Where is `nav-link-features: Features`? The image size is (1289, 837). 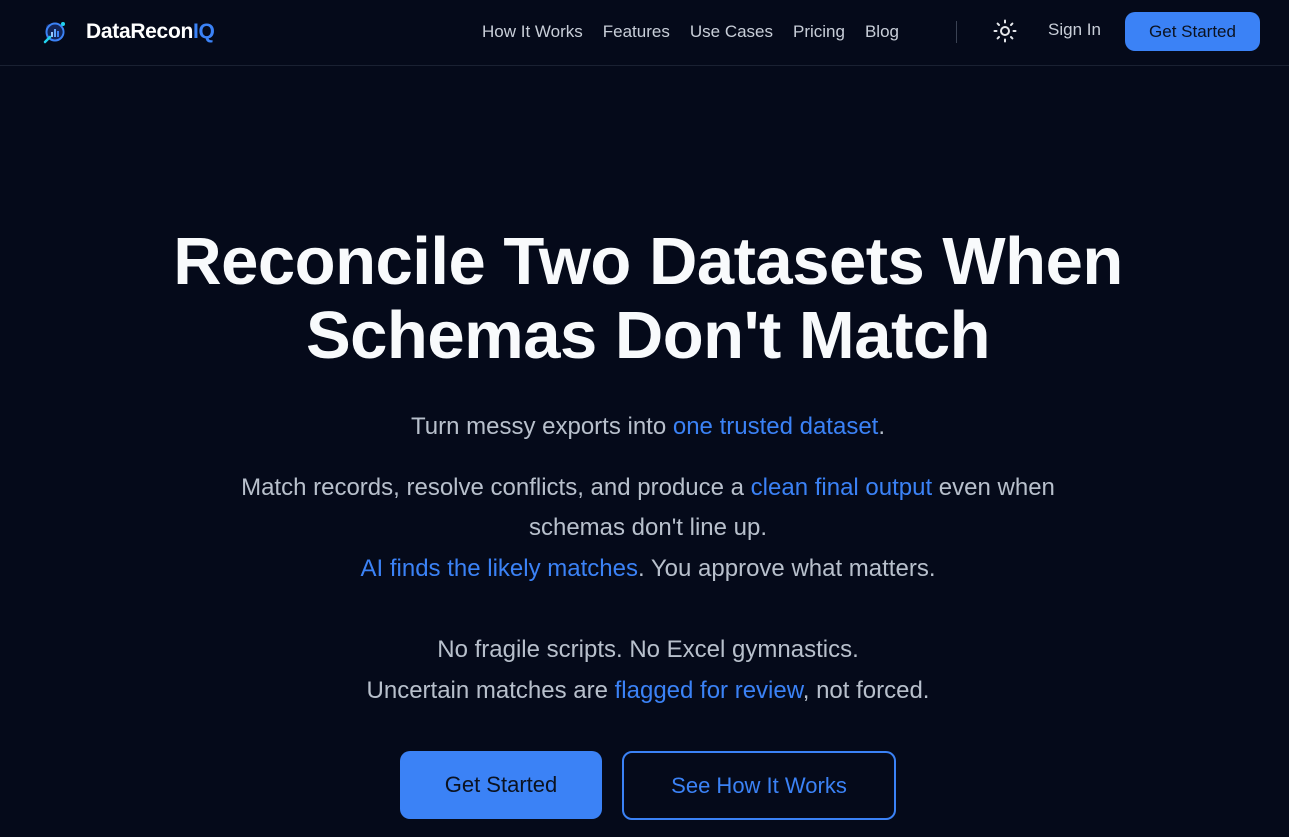 nav-link-features: Features is located at coordinates (636, 32).